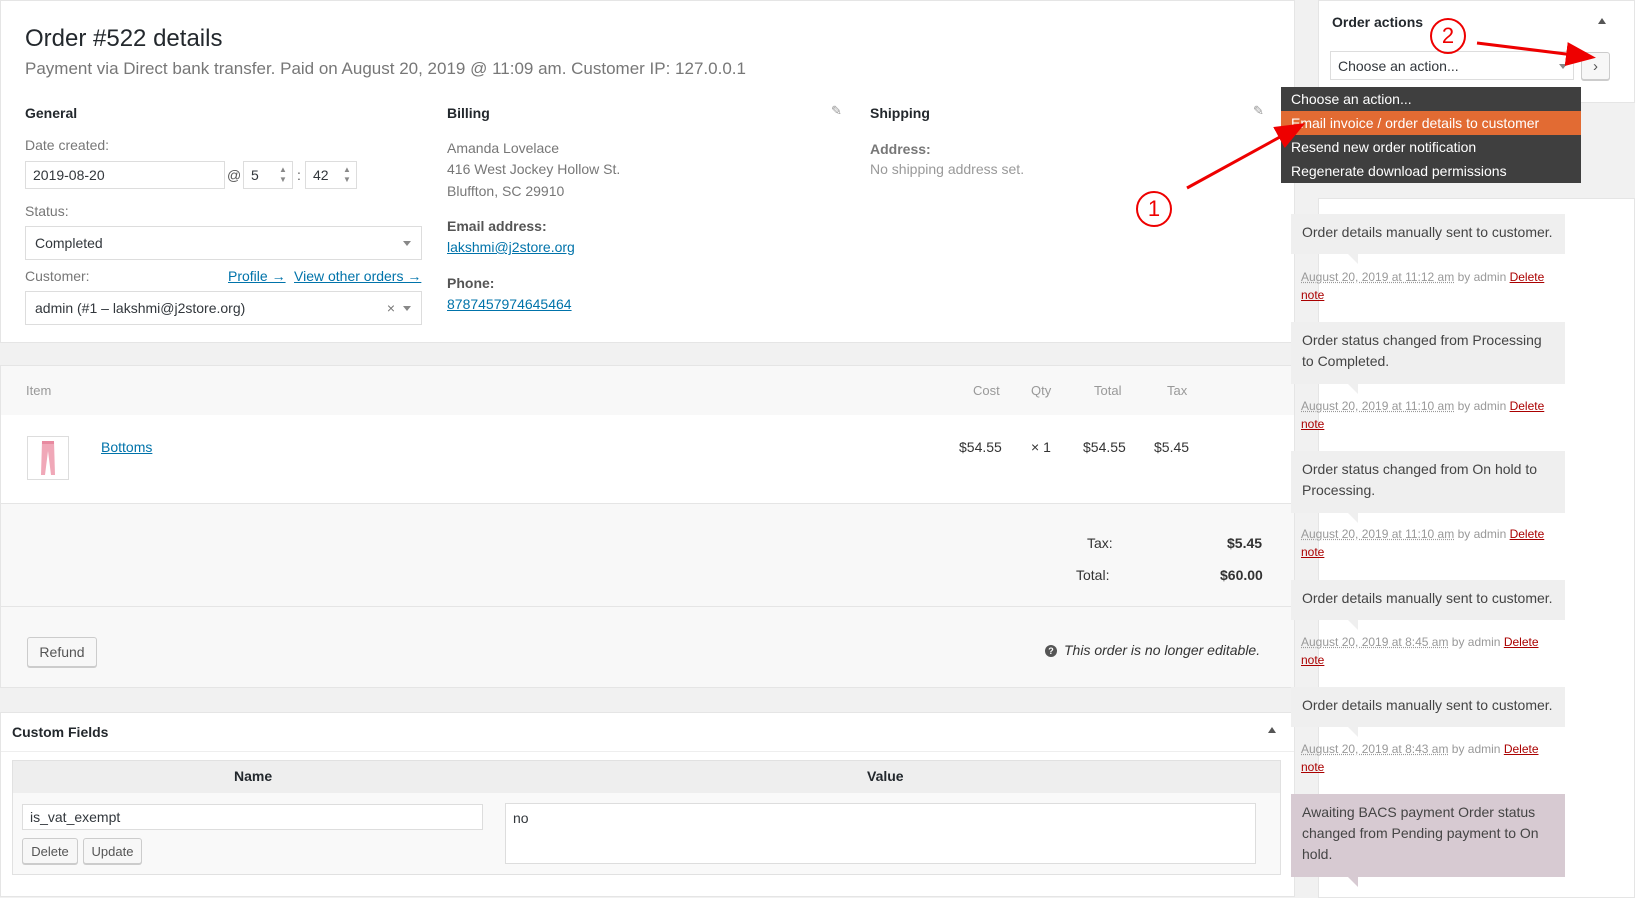  I want to click on edit-shipping-icon: ✎, so click(1258, 111).